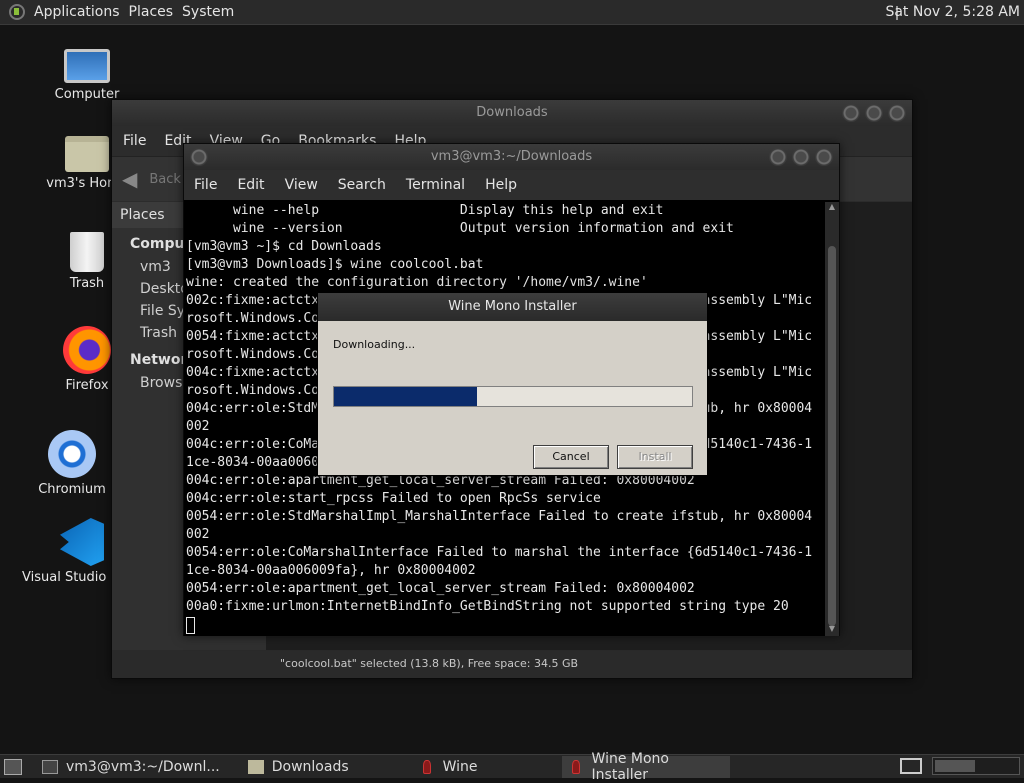 The height and width of the screenshot is (783, 1024). I want to click on download-progress-bar, so click(513, 396).